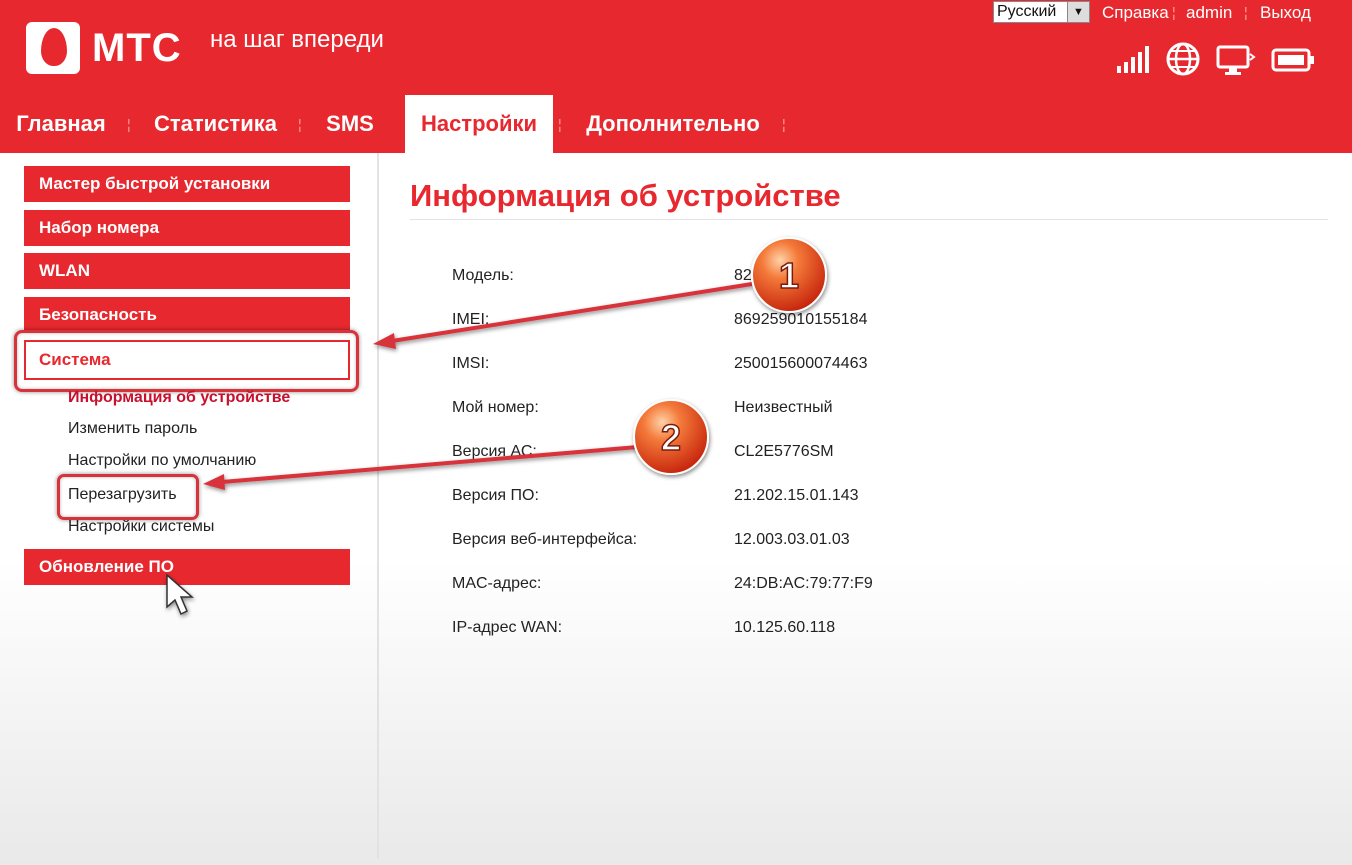  I want to click on language-select: Русский ▼, so click(1041, 12).